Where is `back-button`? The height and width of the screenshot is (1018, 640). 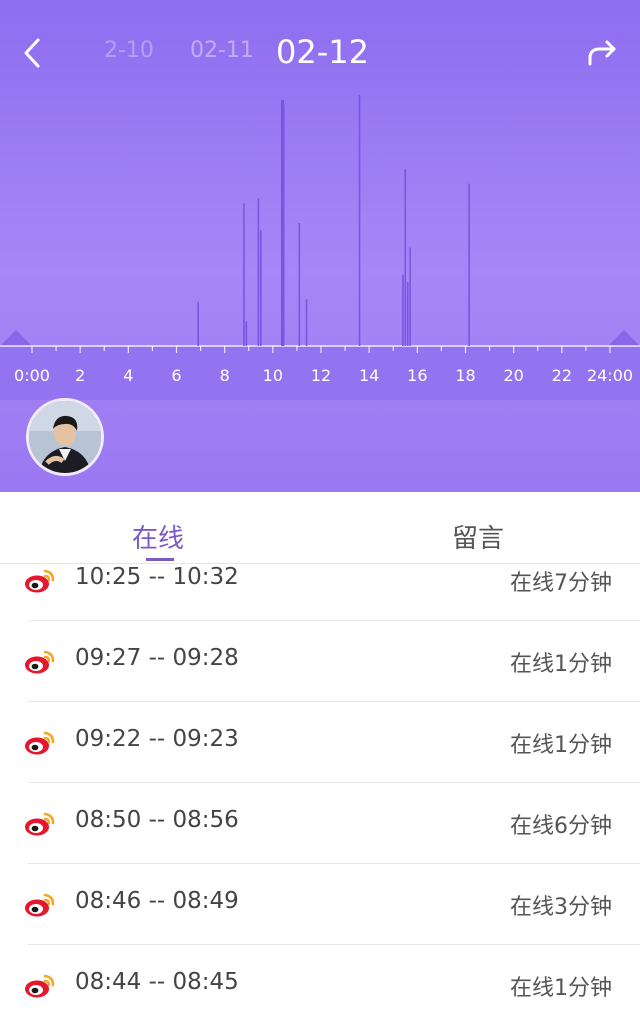 back-button is located at coordinates (33, 53).